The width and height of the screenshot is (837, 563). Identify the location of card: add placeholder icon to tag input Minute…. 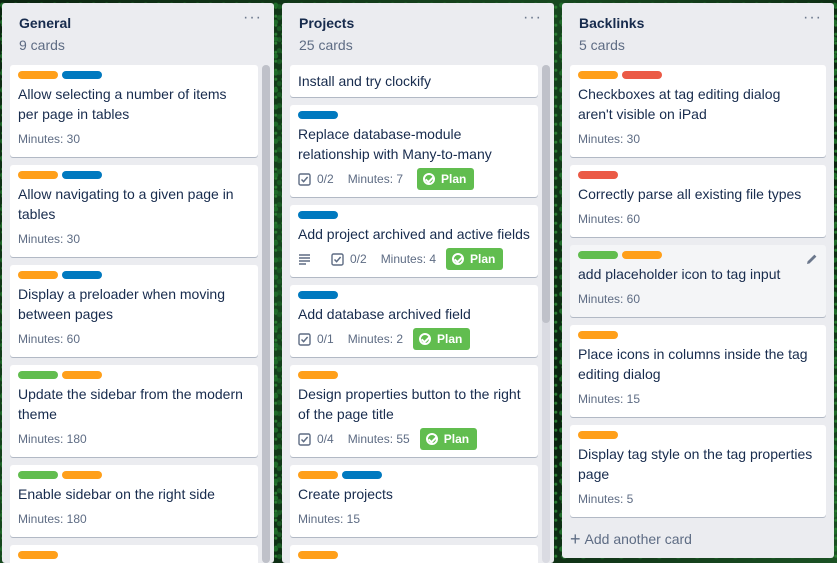
(698, 281).